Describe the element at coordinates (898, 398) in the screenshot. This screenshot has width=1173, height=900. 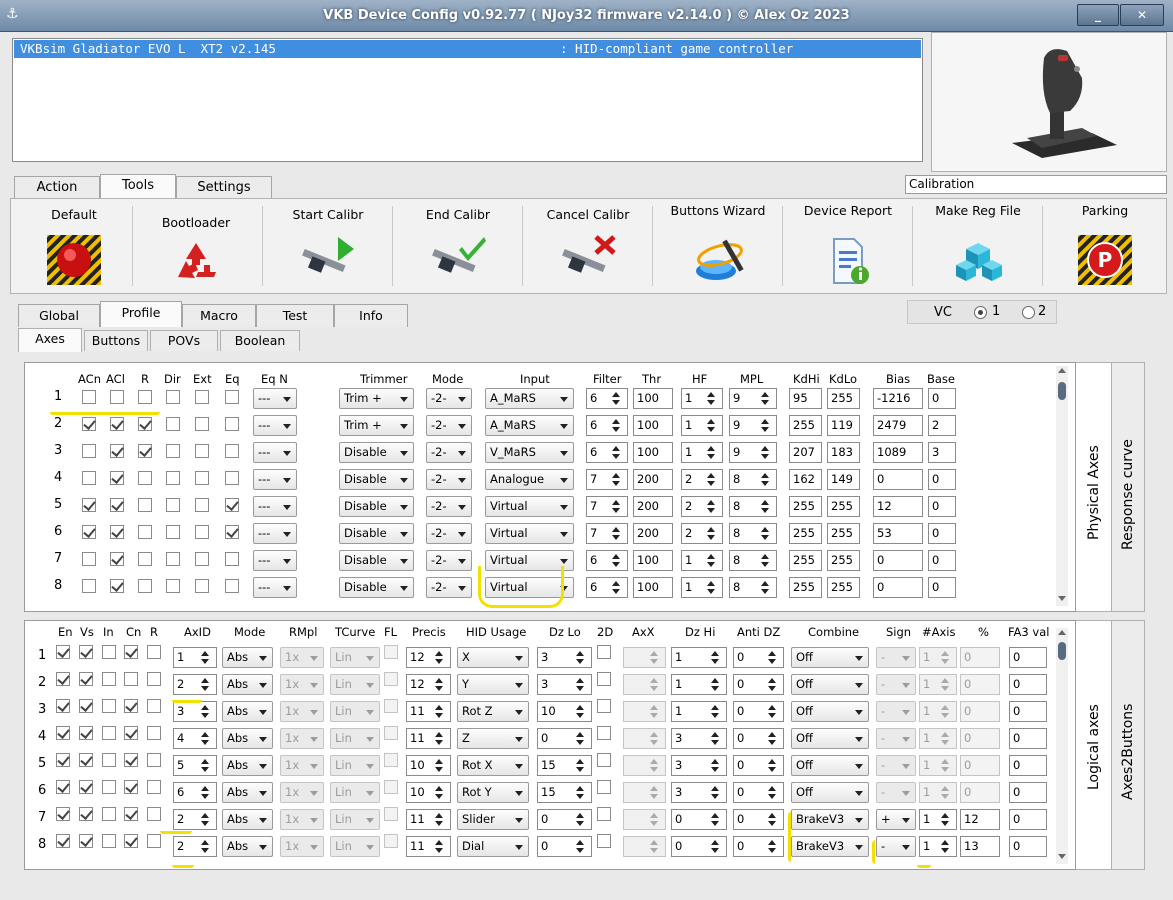
I see `bias-field: -1216` at that location.